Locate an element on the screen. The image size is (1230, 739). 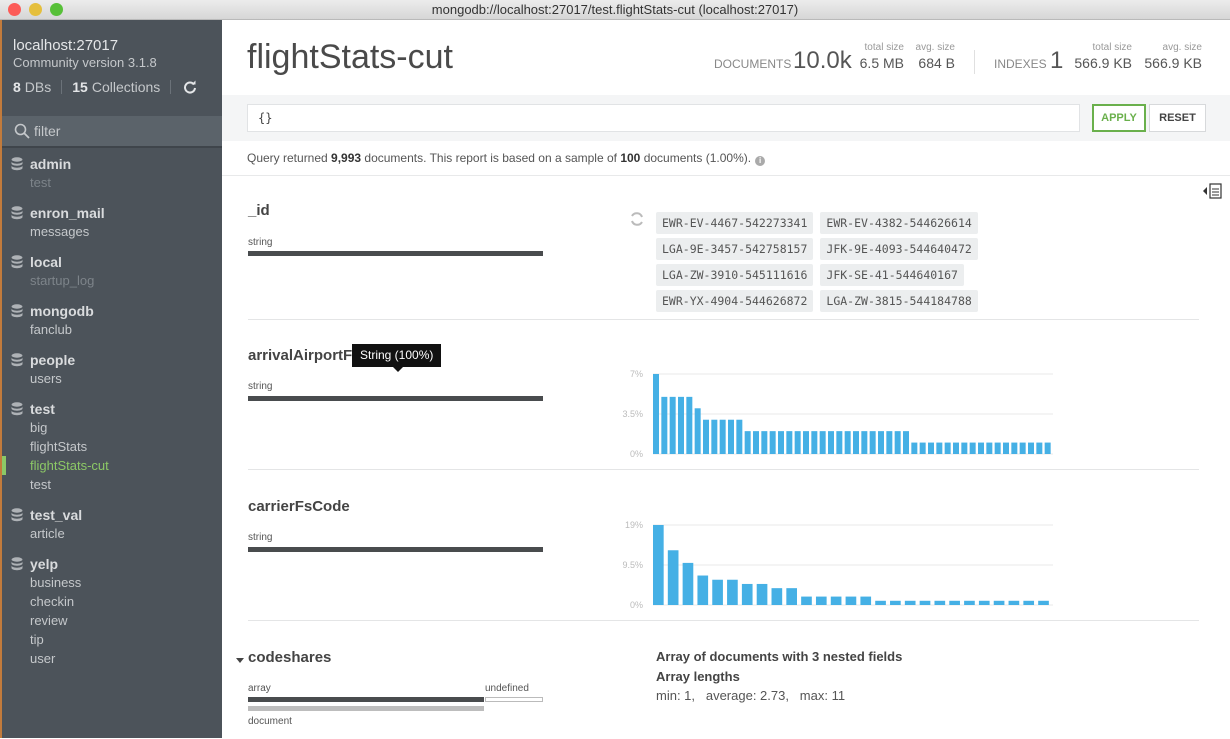
query-input: {} is located at coordinates (663, 118).